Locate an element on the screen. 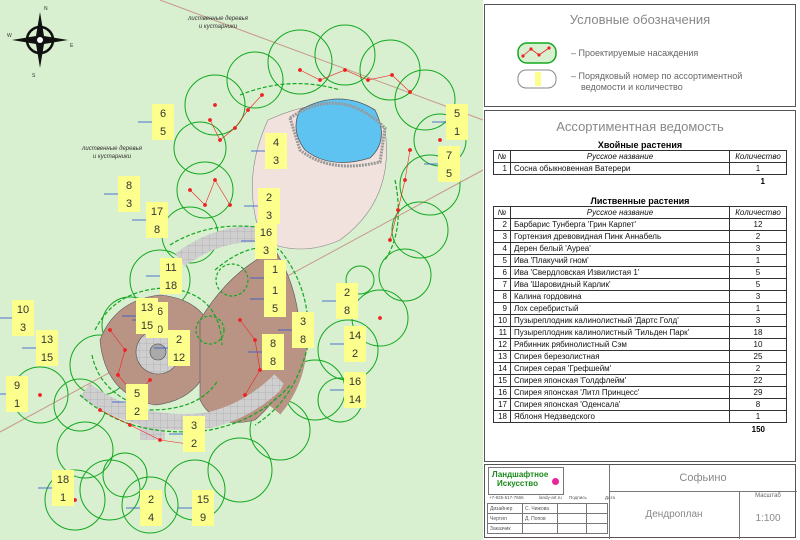  table-row: 9 Лох серебристый 1 is located at coordinates (640, 308).